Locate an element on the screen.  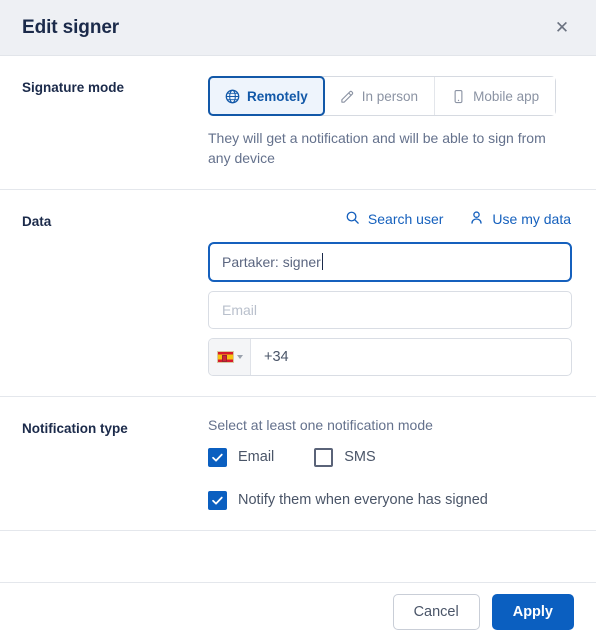
data-label: Data is located at coordinates (37, 221).